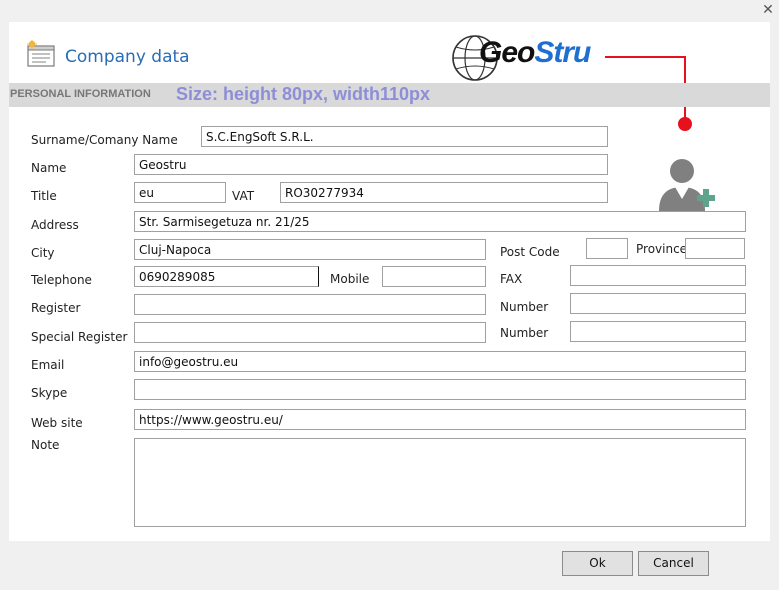 The height and width of the screenshot is (590, 779). What do you see at coordinates (524, 307) in the screenshot?
I see `number-label: Number` at bounding box center [524, 307].